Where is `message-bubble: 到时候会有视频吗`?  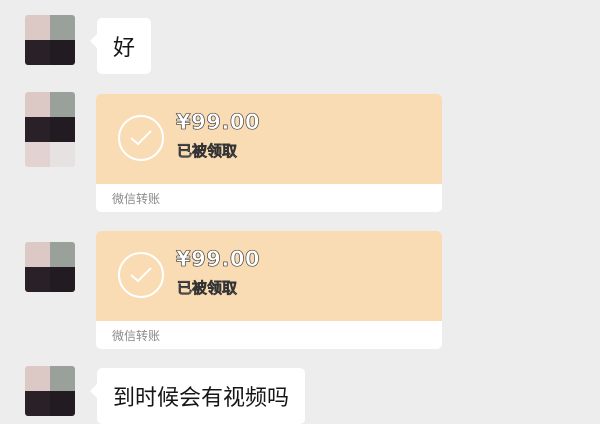 message-bubble: 到时候会有视频吗 is located at coordinates (197, 396).